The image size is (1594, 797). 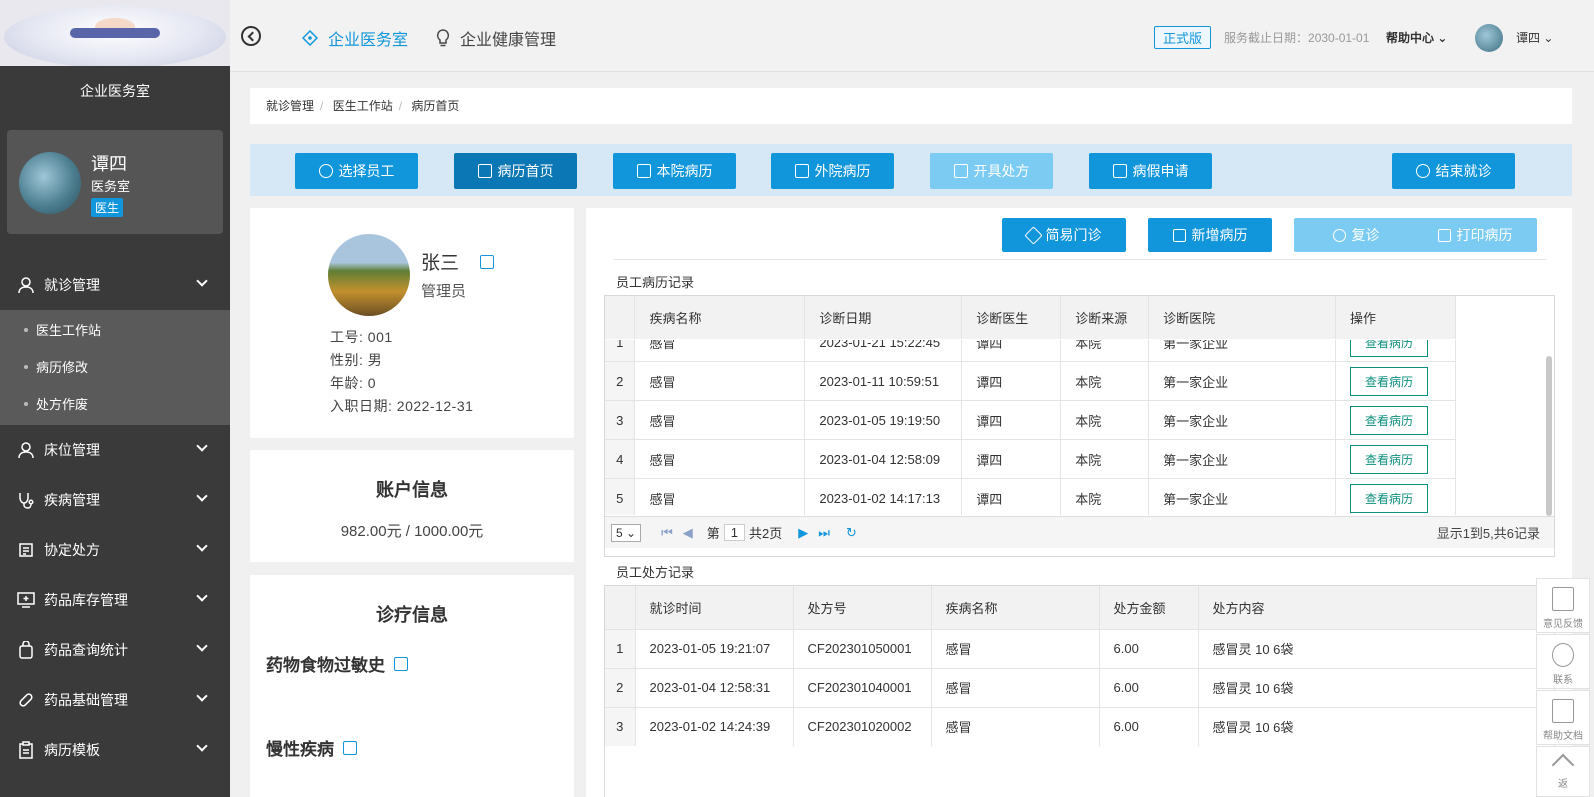 I want to click on record-home-button: 病历首页, so click(x=515, y=171).